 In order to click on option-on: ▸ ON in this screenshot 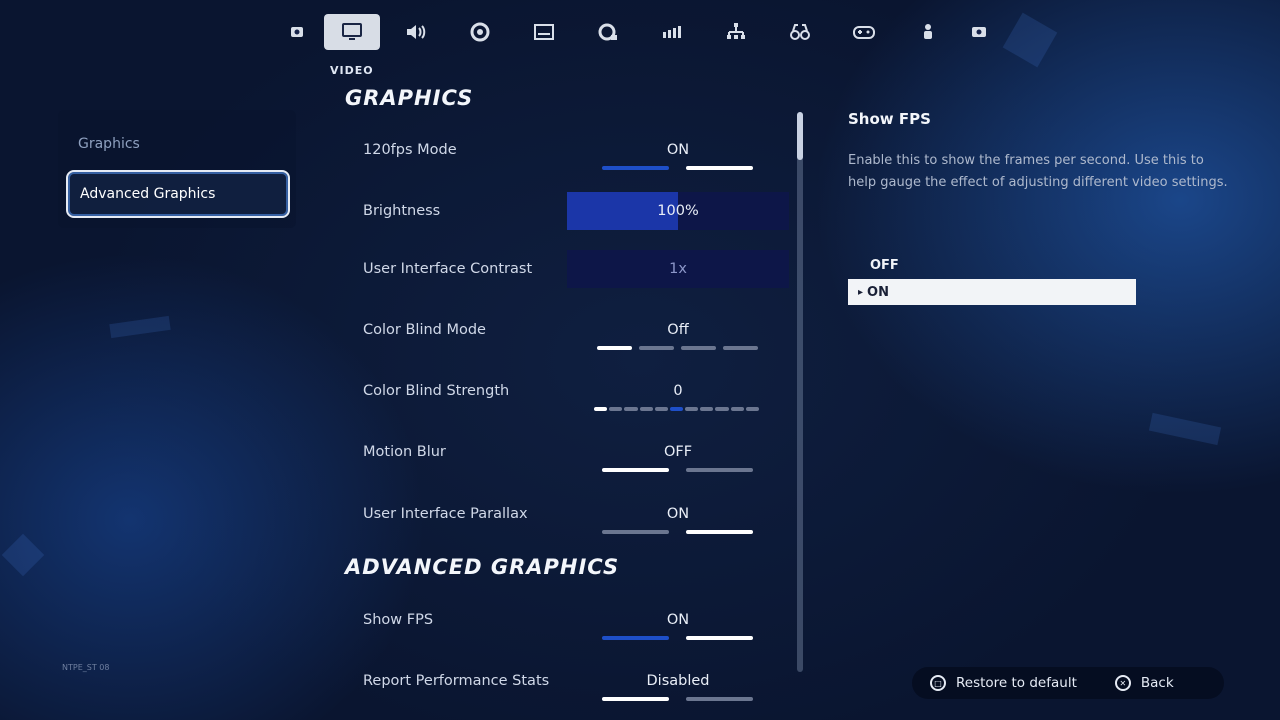, I will do `click(992, 292)`.